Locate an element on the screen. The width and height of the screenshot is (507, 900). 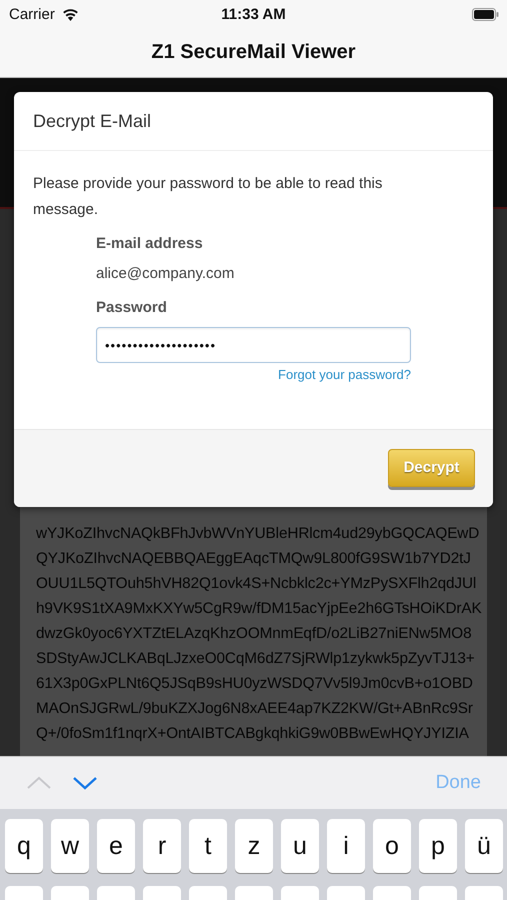
encrypted-text-line: 61X3p0GxPLNt6Q5JSqB9sHU0yzWSDQ7Vv5l9Jm0cvB+o1OBD is located at coordinates (254, 684).